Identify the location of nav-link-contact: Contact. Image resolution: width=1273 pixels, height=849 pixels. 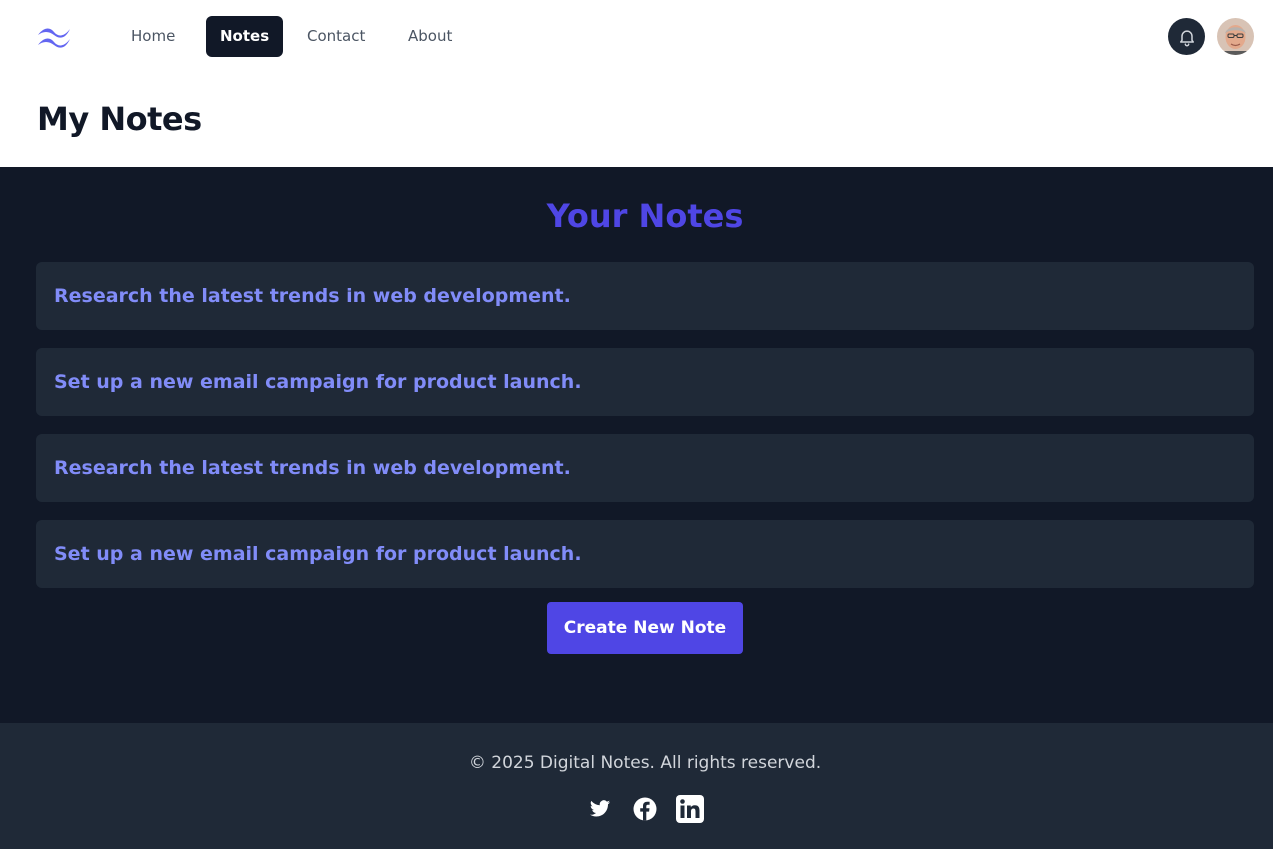
(336, 36).